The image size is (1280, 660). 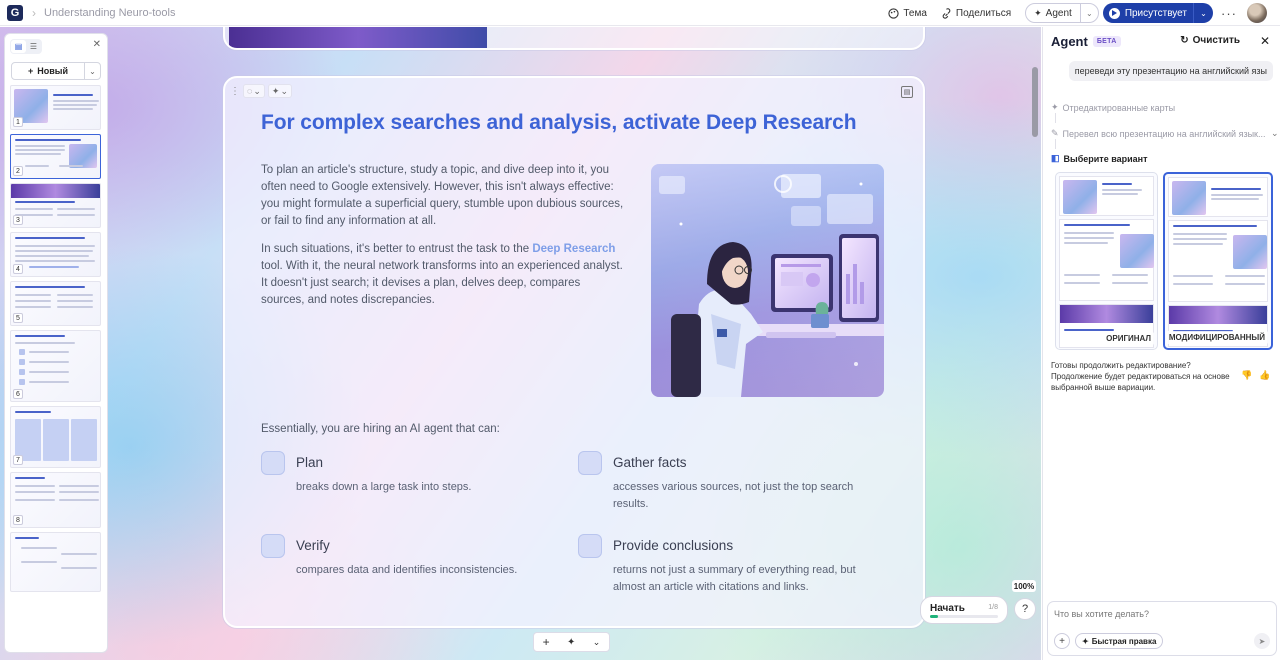 I want to click on composer-input: Что вы хотите делать?, so click(x=1101, y=614).